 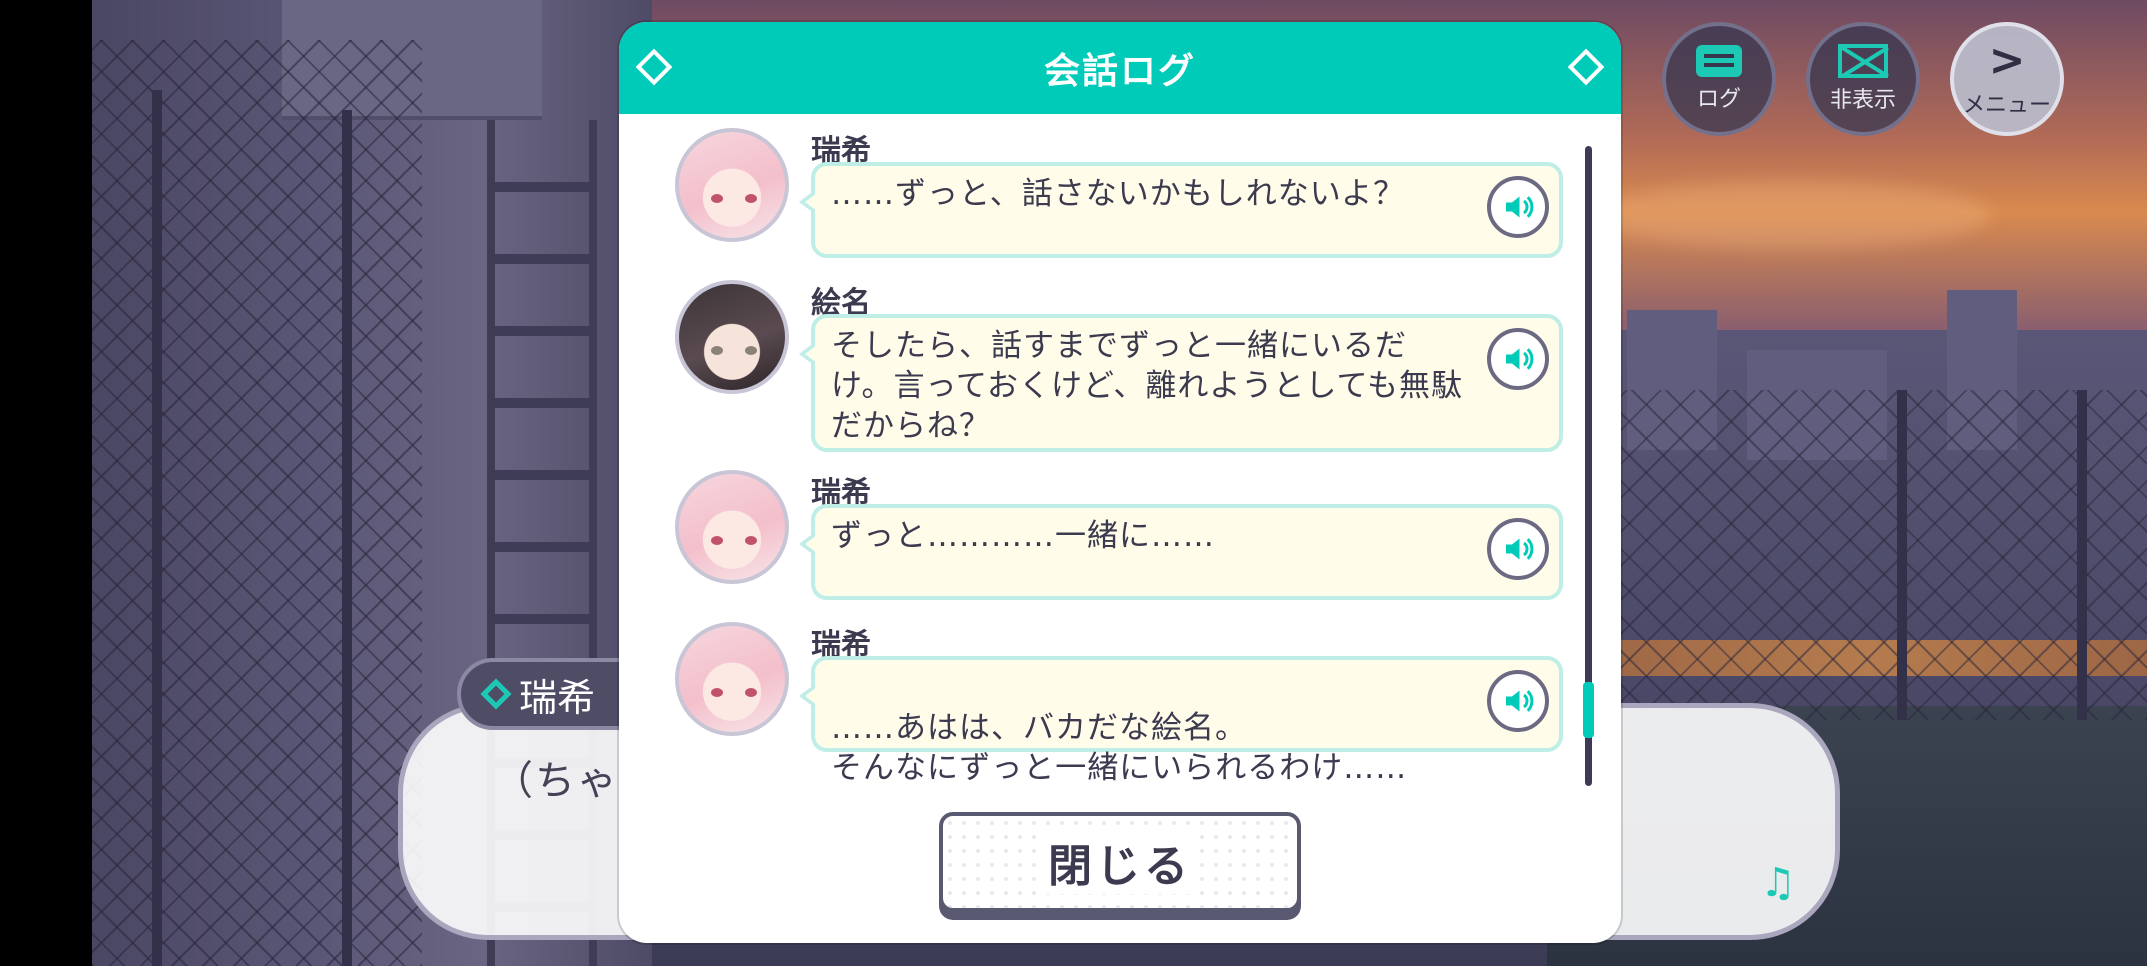 I want to click on music-note-icon: ♫, so click(x=1778, y=883).